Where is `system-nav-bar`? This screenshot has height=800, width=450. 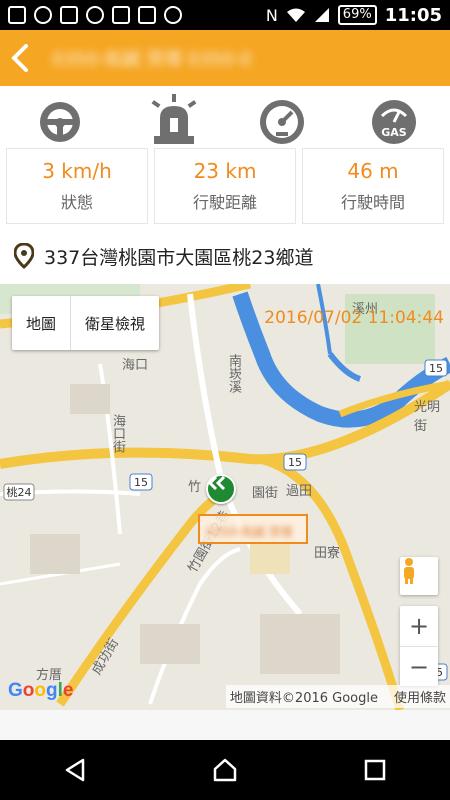 system-nav-bar is located at coordinates (225, 770).